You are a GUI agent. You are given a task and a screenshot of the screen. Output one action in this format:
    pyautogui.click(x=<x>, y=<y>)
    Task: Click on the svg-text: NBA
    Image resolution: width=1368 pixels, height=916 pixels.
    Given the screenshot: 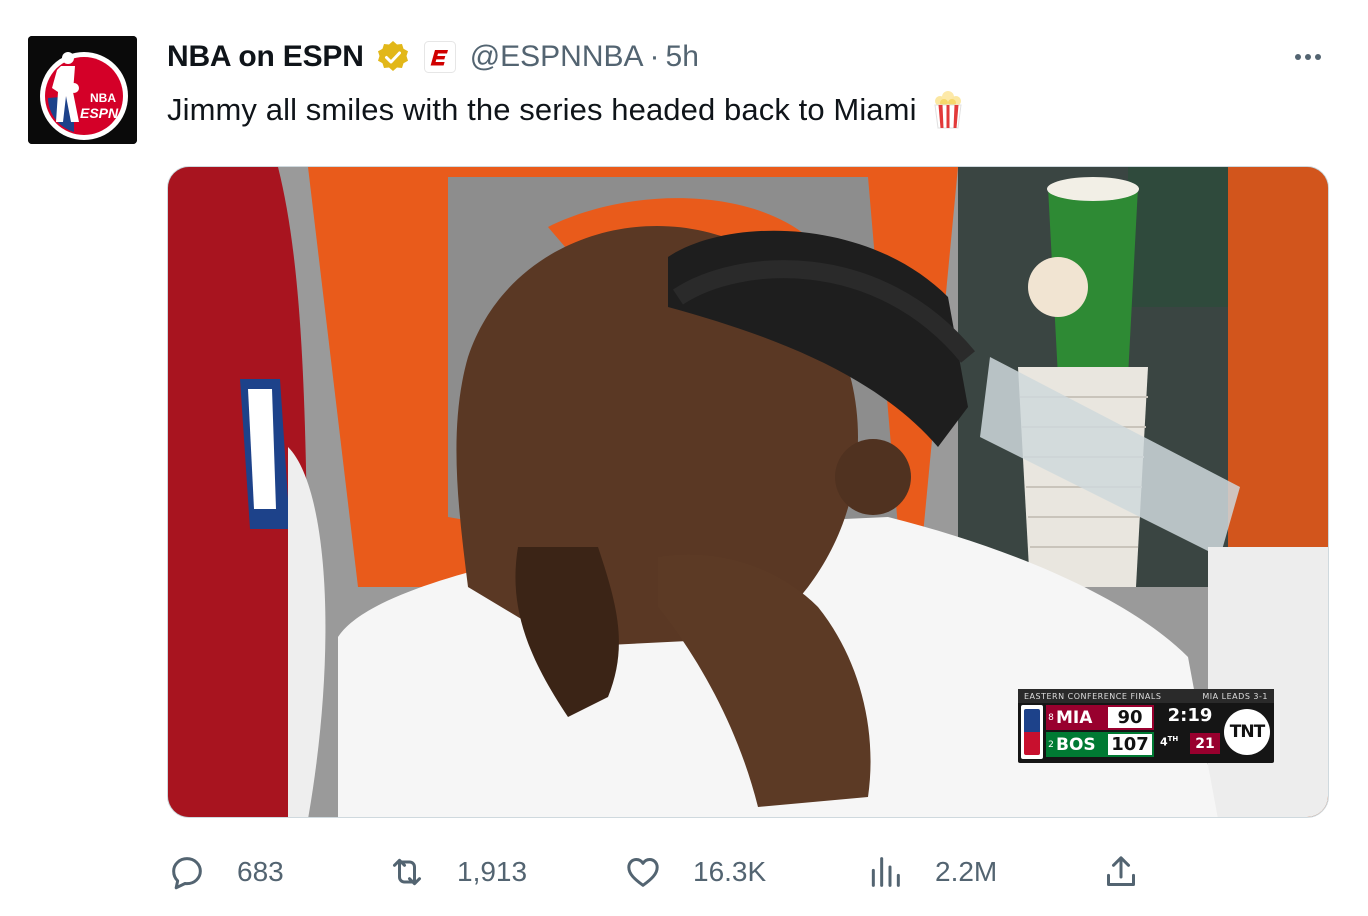 What is the action you would take?
    pyautogui.click(x=103, y=98)
    